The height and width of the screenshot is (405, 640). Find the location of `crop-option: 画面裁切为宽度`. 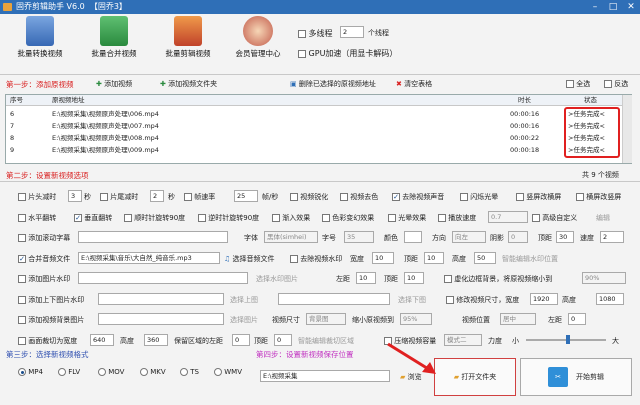

crop-option: 画面裁切为宽度 is located at coordinates (47, 341).